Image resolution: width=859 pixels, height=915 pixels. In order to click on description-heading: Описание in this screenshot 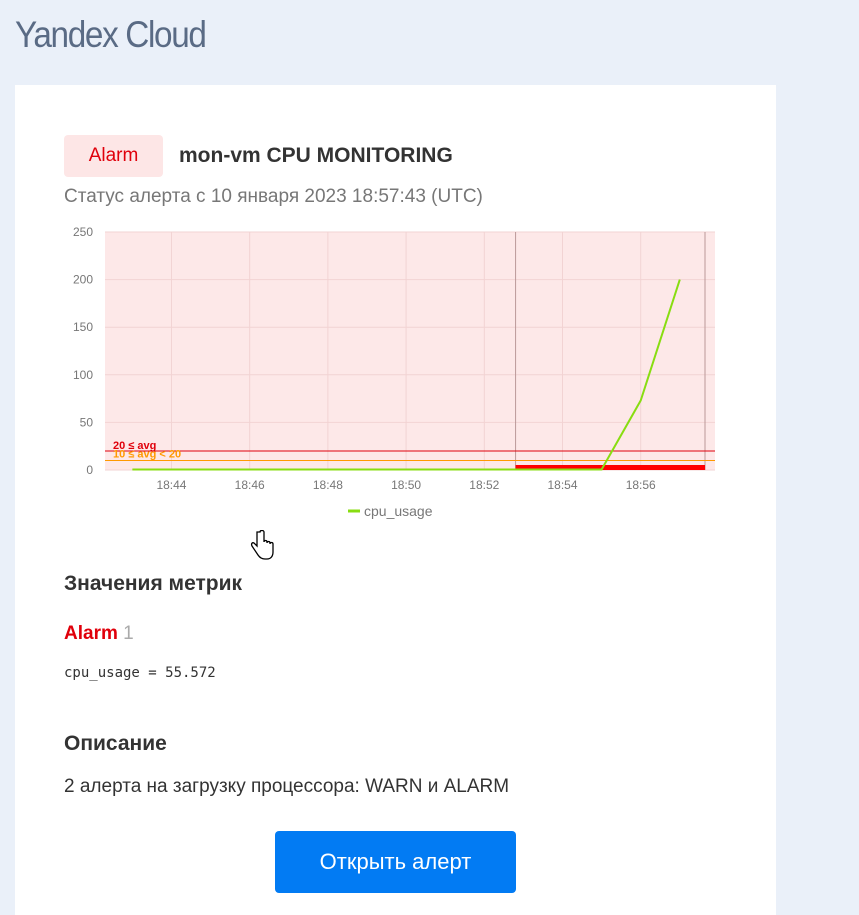, I will do `click(115, 743)`.